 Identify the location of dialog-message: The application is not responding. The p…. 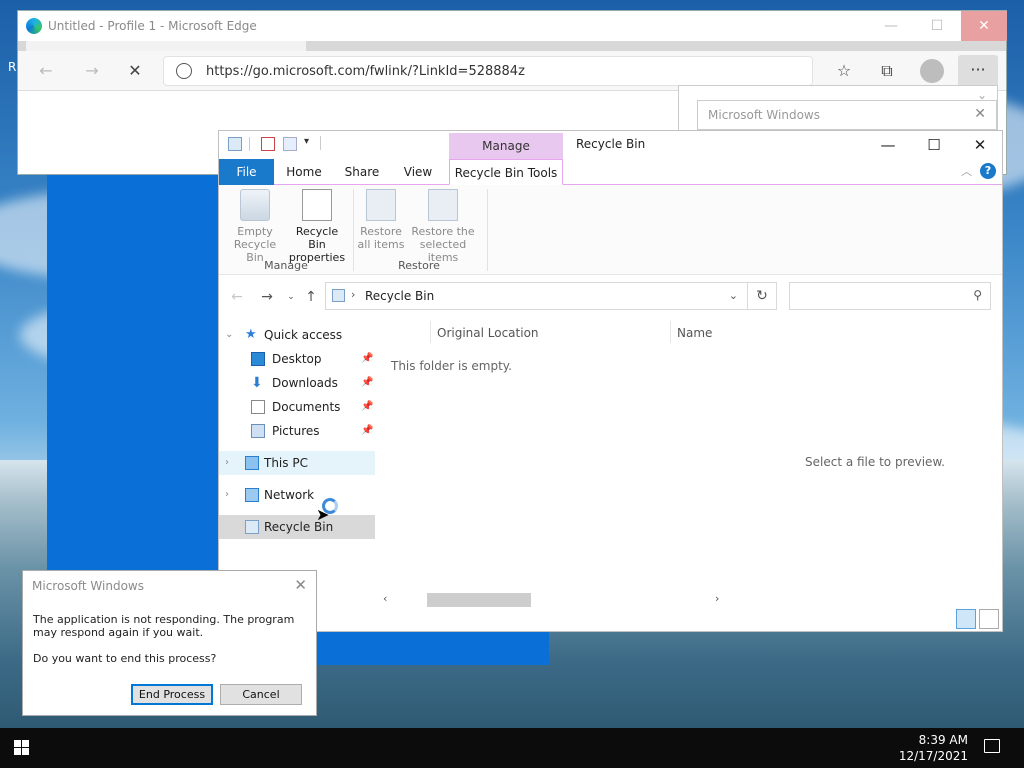
(164, 626).